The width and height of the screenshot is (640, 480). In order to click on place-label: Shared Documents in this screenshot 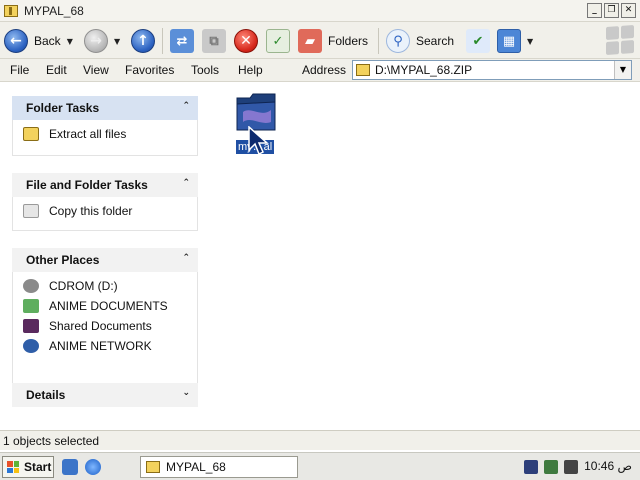, I will do `click(100, 326)`.